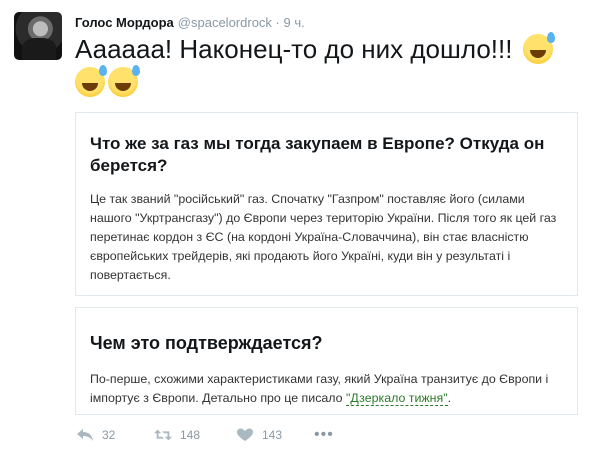  Describe the element at coordinates (206, 343) in the screenshot. I see `card-title: Чем это подтверждается?` at that location.